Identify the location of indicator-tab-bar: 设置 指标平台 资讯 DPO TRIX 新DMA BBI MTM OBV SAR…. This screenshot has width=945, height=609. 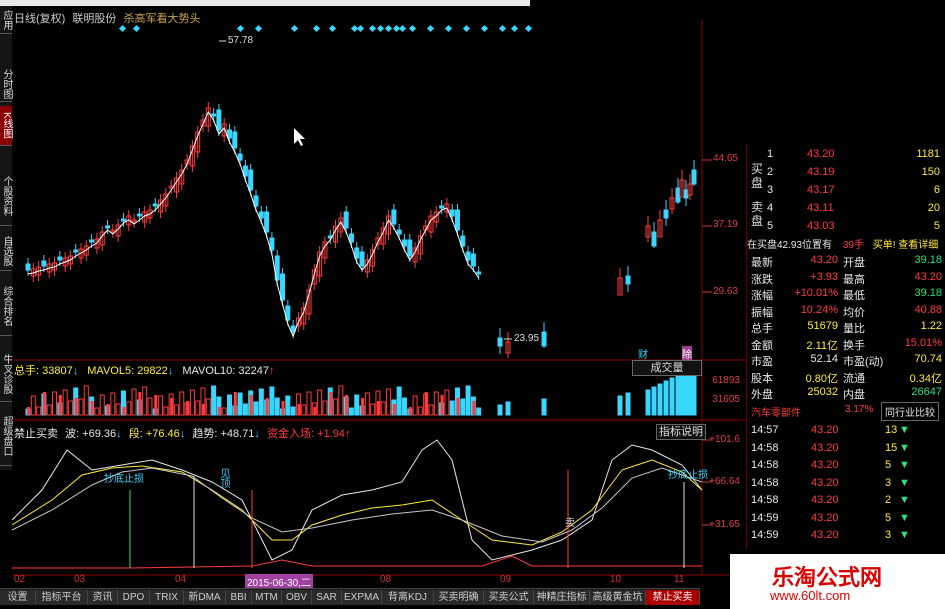
(350, 596).